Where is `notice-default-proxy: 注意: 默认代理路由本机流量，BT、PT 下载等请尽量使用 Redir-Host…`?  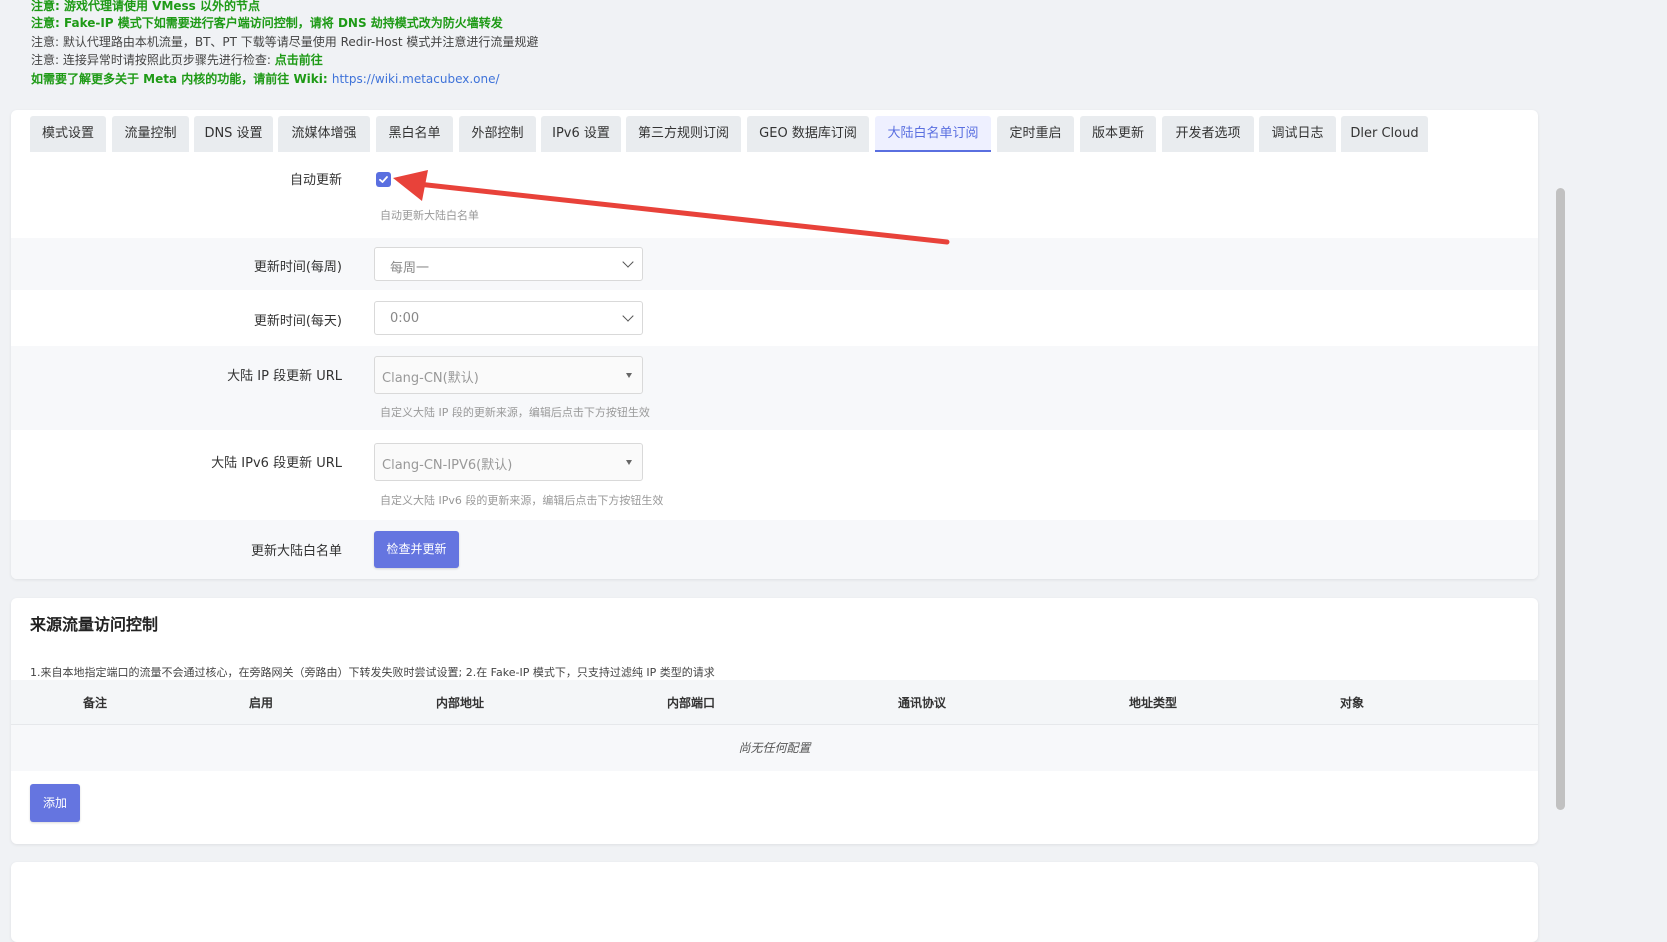 notice-default-proxy: 注意: 默认代理路由本机流量，BT、PT 下载等请尽量使用 Redir-Host… is located at coordinates (285, 42).